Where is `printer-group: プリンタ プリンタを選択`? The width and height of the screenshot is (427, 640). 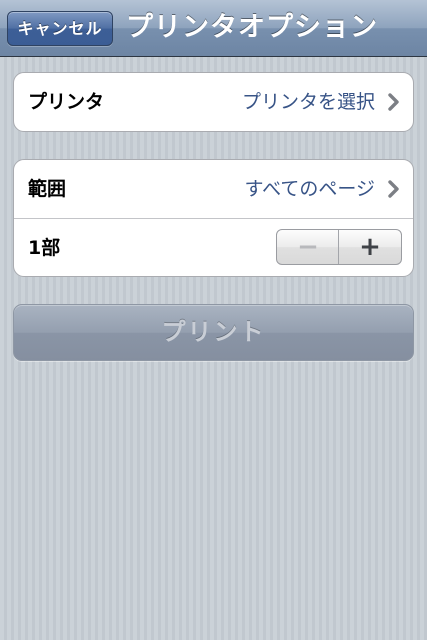 printer-group: プリンタ プリンタを選択 is located at coordinates (213, 102).